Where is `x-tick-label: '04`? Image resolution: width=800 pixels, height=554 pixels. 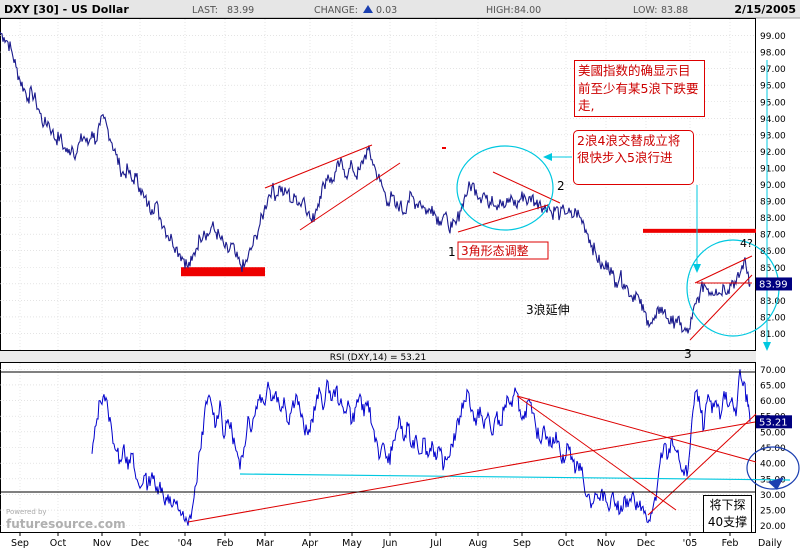
x-tick-label: '04 is located at coordinates (185, 543).